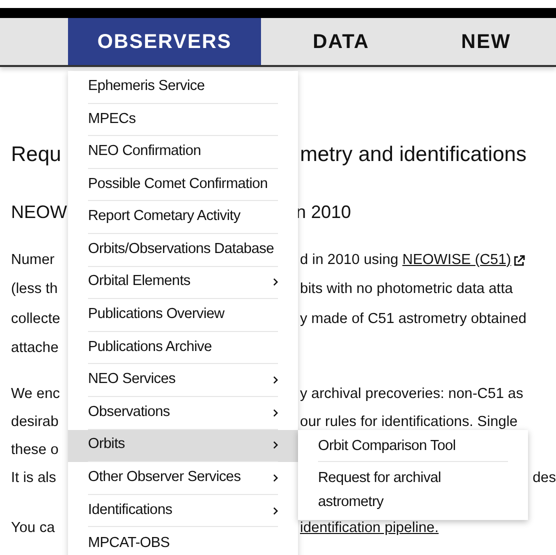  I want to click on paragraph-text: You ca, so click(33, 528).